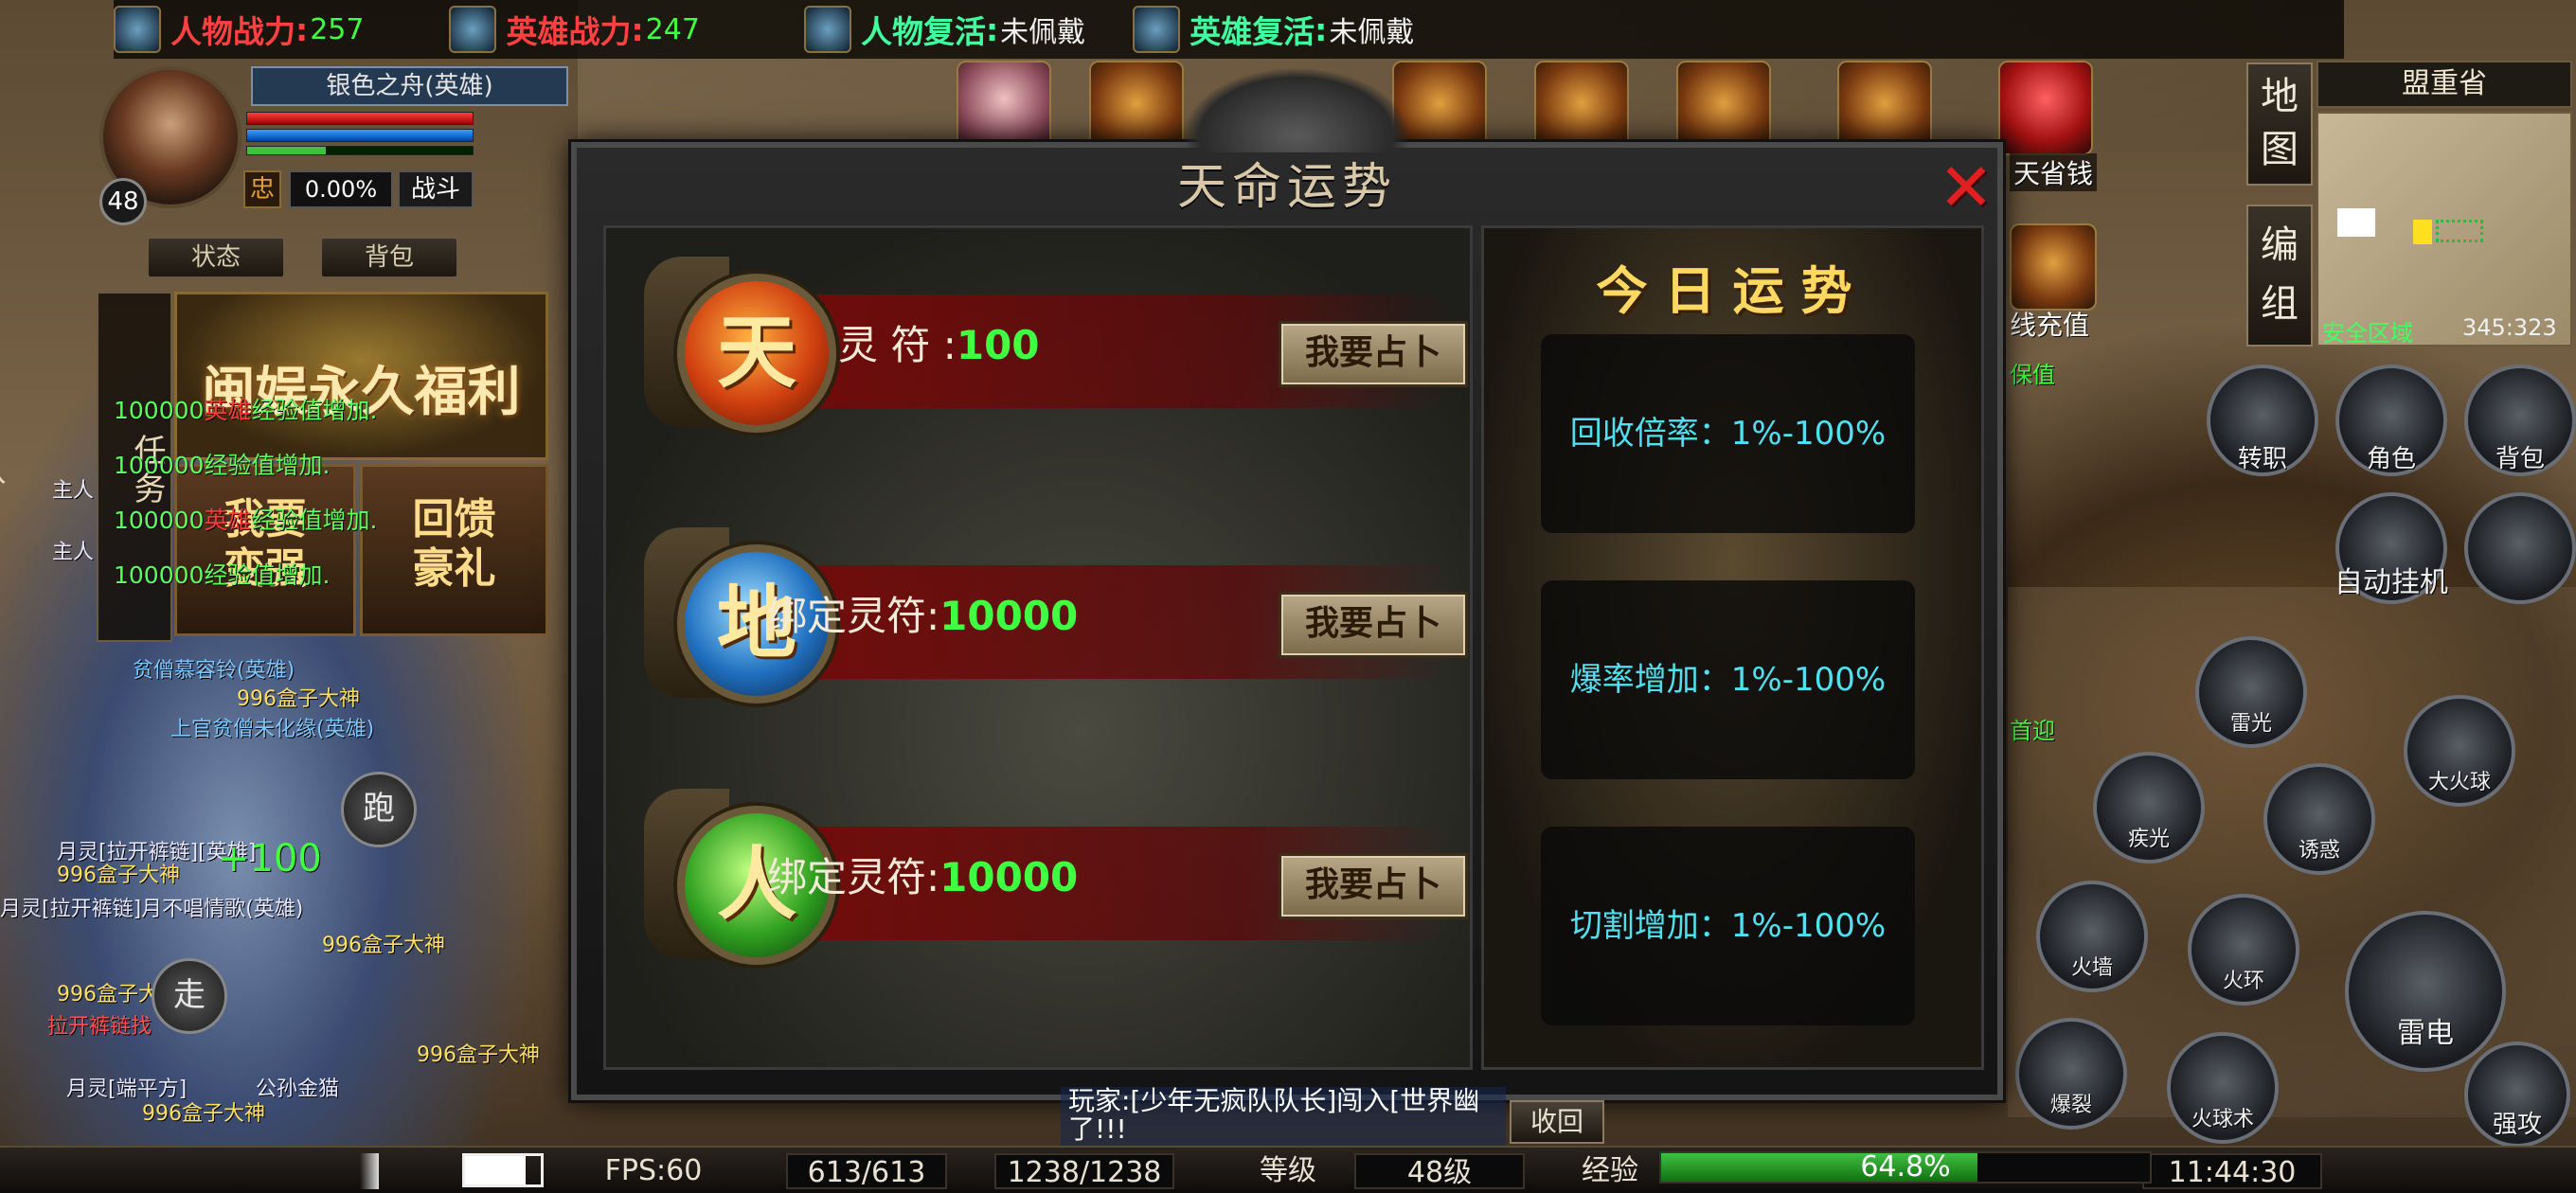  Describe the element at coordinates (2319, 851) in the screenshot. I see `skill-label: 诱惑` at that location.